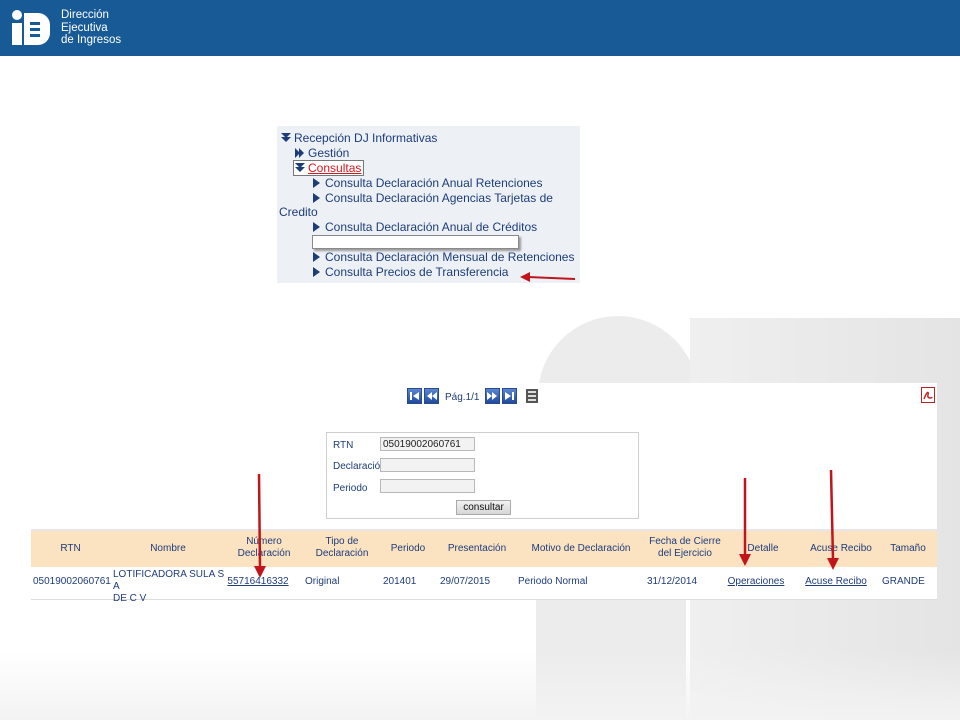 The height and width of the screenshot is (720, 960). I want to click on tree-item-anual-retenciones: Consulta Declaración Anual Retenciones, so click(427, 183).